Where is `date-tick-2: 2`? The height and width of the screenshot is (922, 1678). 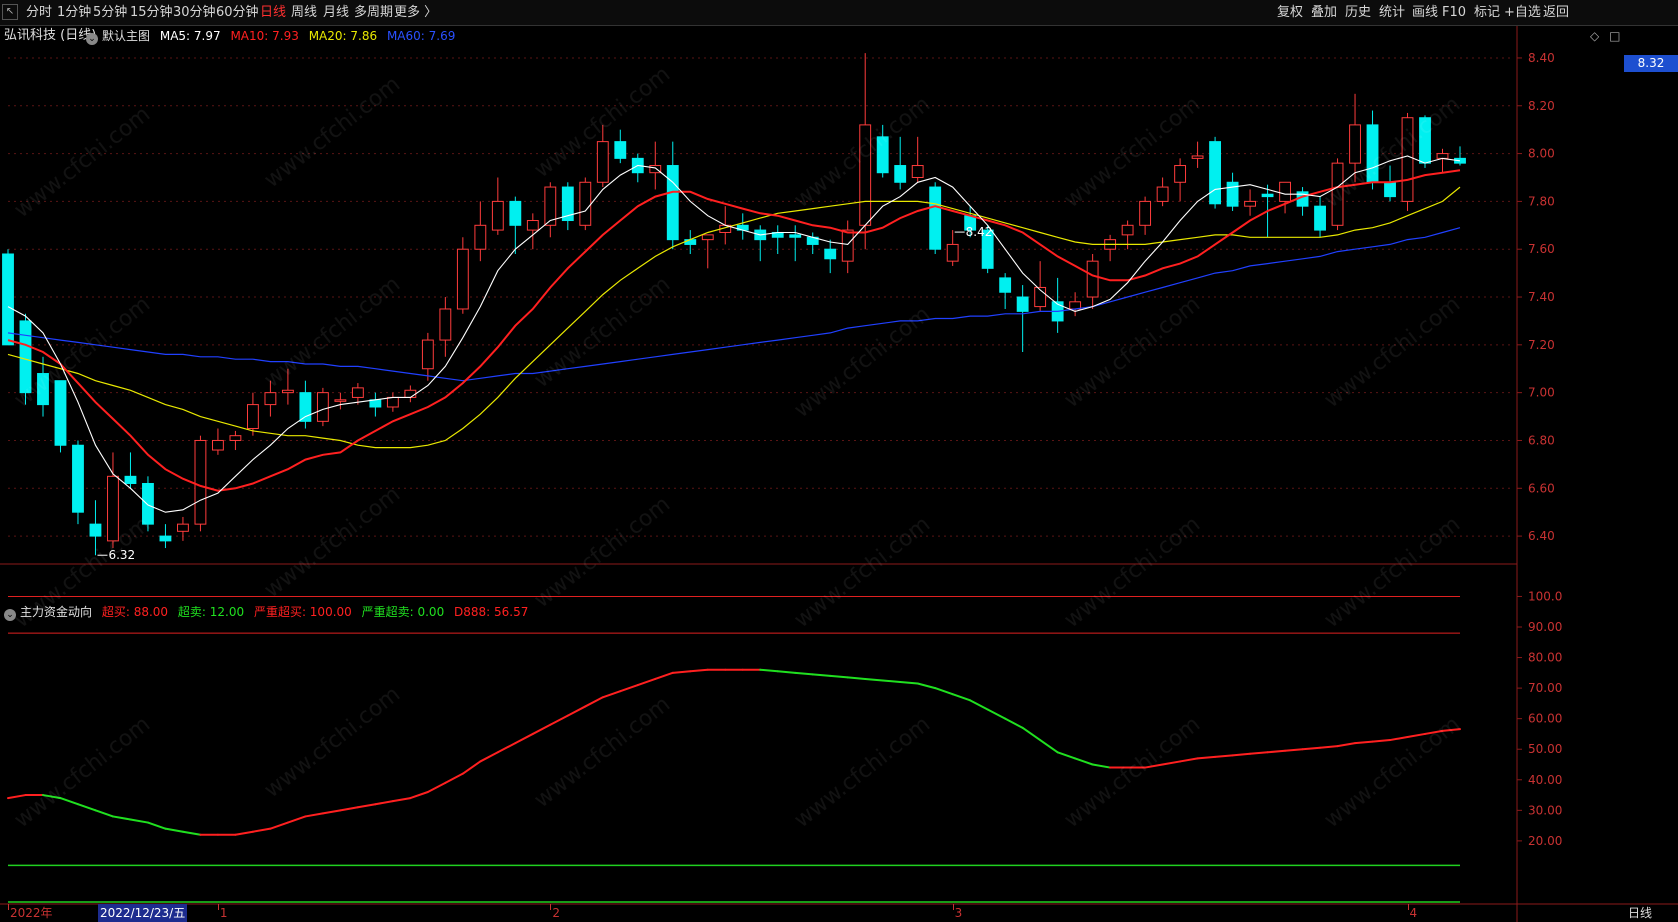 date-tick-2: 2 is located at coordinates (556, 913).